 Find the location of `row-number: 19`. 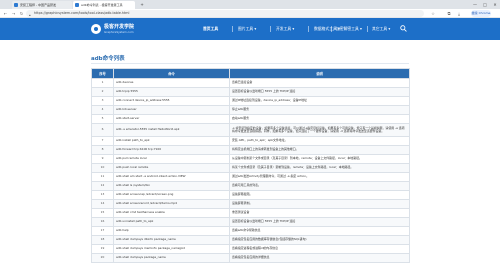

row-number: 19 is located at coordinates (102, 249).